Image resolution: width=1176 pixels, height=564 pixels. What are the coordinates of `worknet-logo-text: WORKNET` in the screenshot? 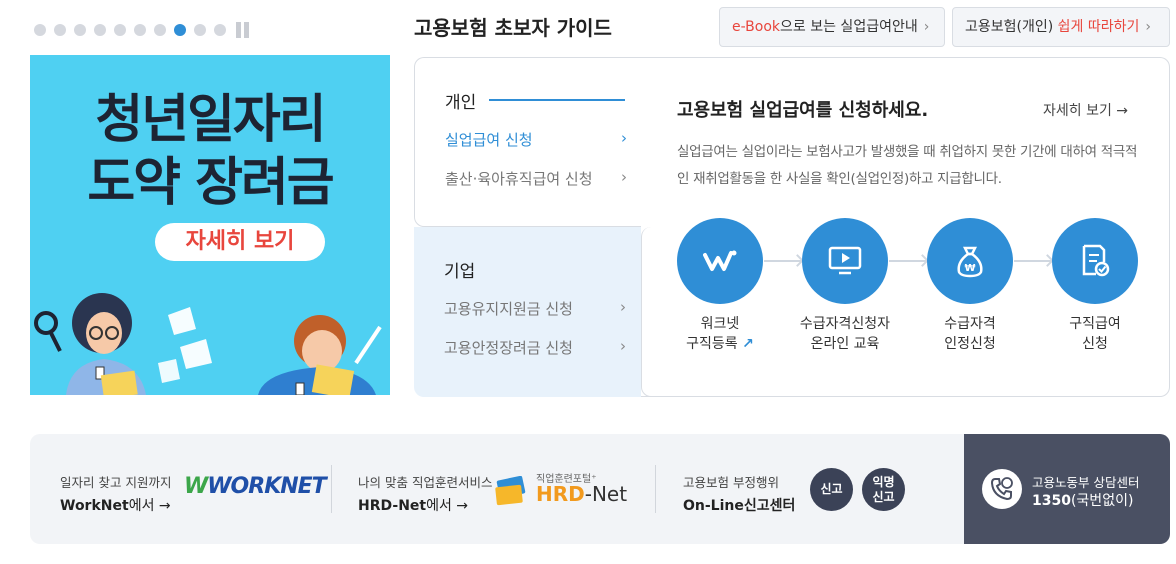 It's located at (266, 486).